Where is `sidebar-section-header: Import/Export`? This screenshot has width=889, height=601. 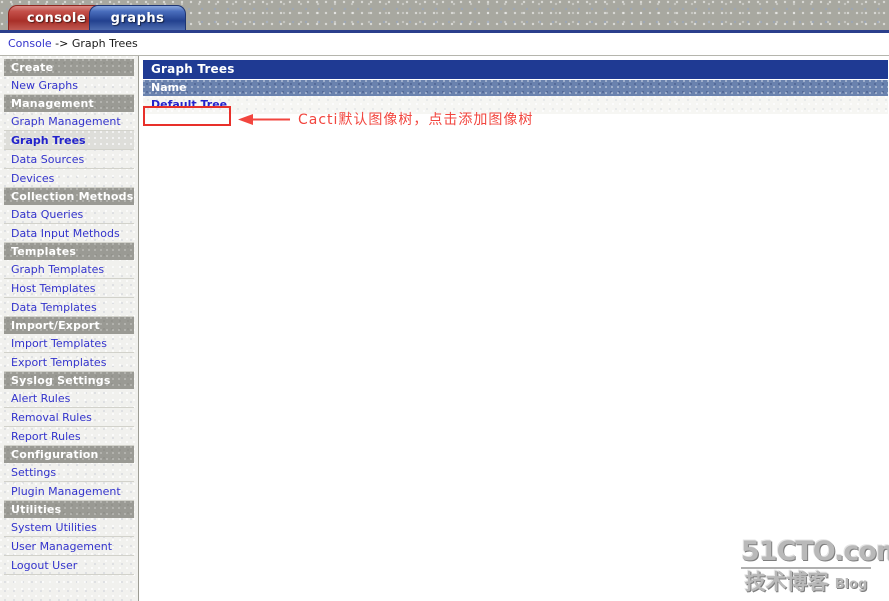 sidebar-section-header: Import/Export is located at coordinates (69, 325).